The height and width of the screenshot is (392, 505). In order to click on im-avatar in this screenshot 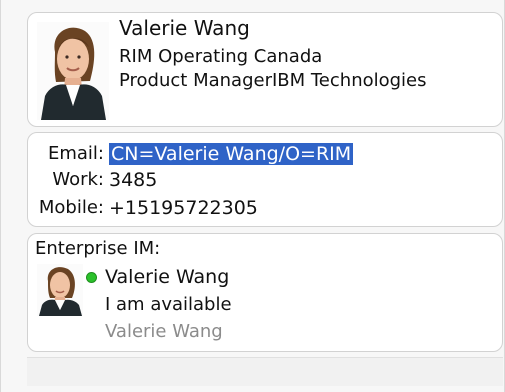, I will do `click(60, 290)`.